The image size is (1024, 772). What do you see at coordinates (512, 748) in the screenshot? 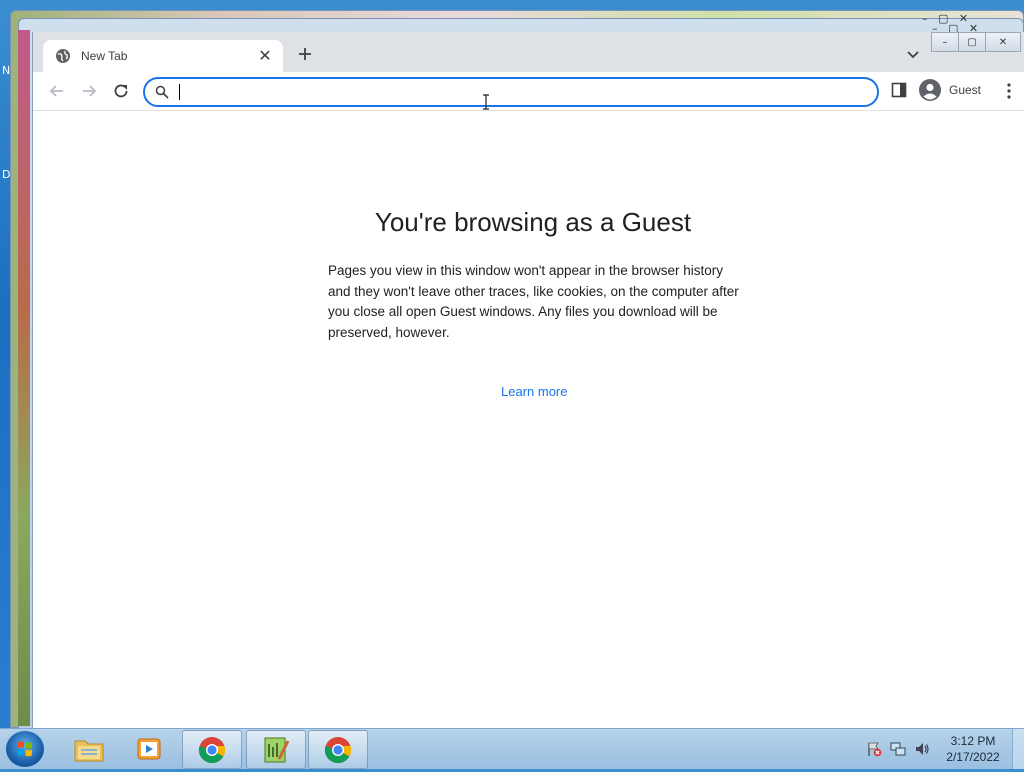
I see `taskbar: 3:12 PM 2/17/2022` at bounding box center [512, 748].